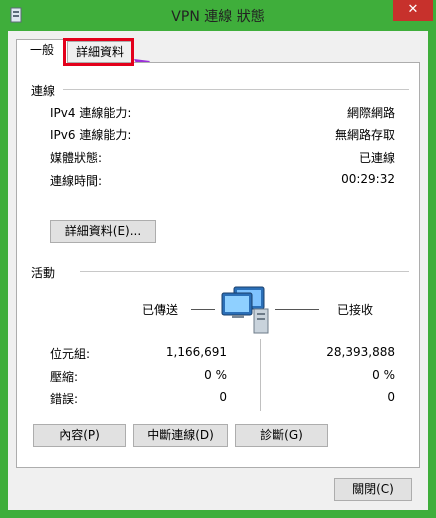 The width and height of the screenshot is (436, 518). Describe the element at coordinates (236, 89) in the screenshot. I see `connection-divider` at that location.